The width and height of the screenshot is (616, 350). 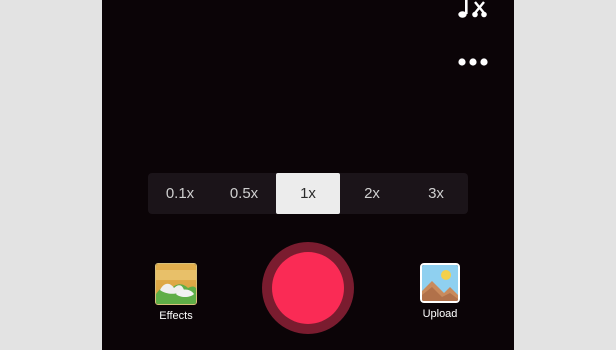 I want to click on record-button-inner, so click(x=308, y=288).